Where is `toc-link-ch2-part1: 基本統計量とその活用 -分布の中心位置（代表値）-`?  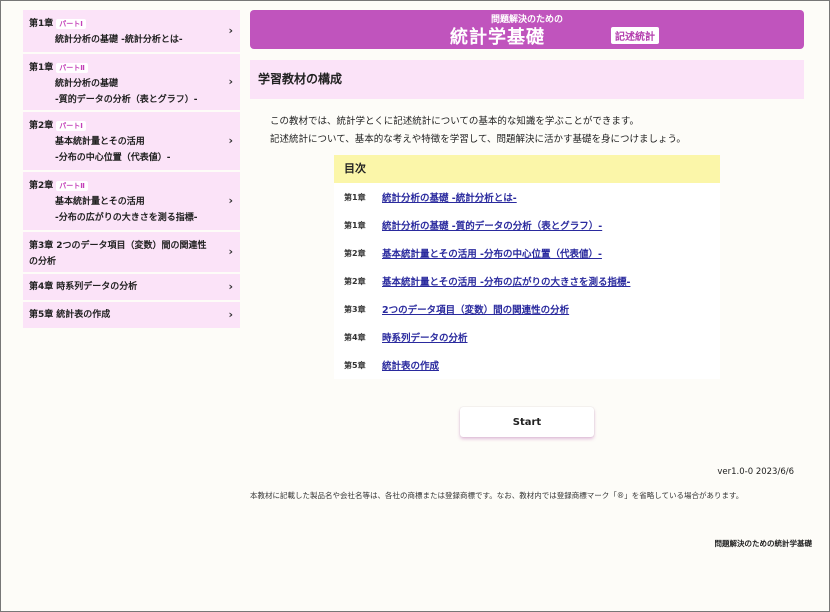
toc-link-ch2-part1: 基本統計量とその活用 -分布の中心位置（代表値）- is located at coordinates (492, 253).